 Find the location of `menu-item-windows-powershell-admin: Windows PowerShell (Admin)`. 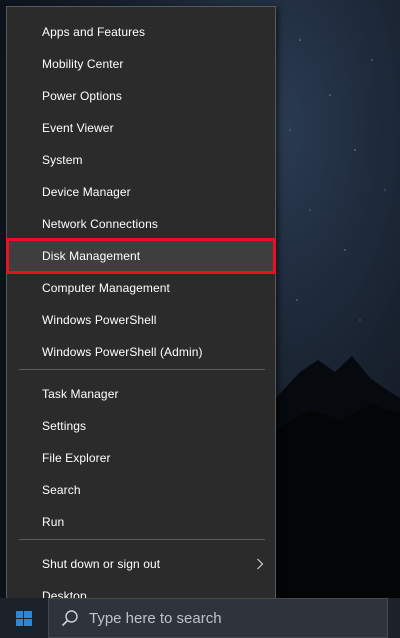

menu-item-windows-powershell-admin: Windows PowerShell (Admin) is located at coordinates (141, 352).